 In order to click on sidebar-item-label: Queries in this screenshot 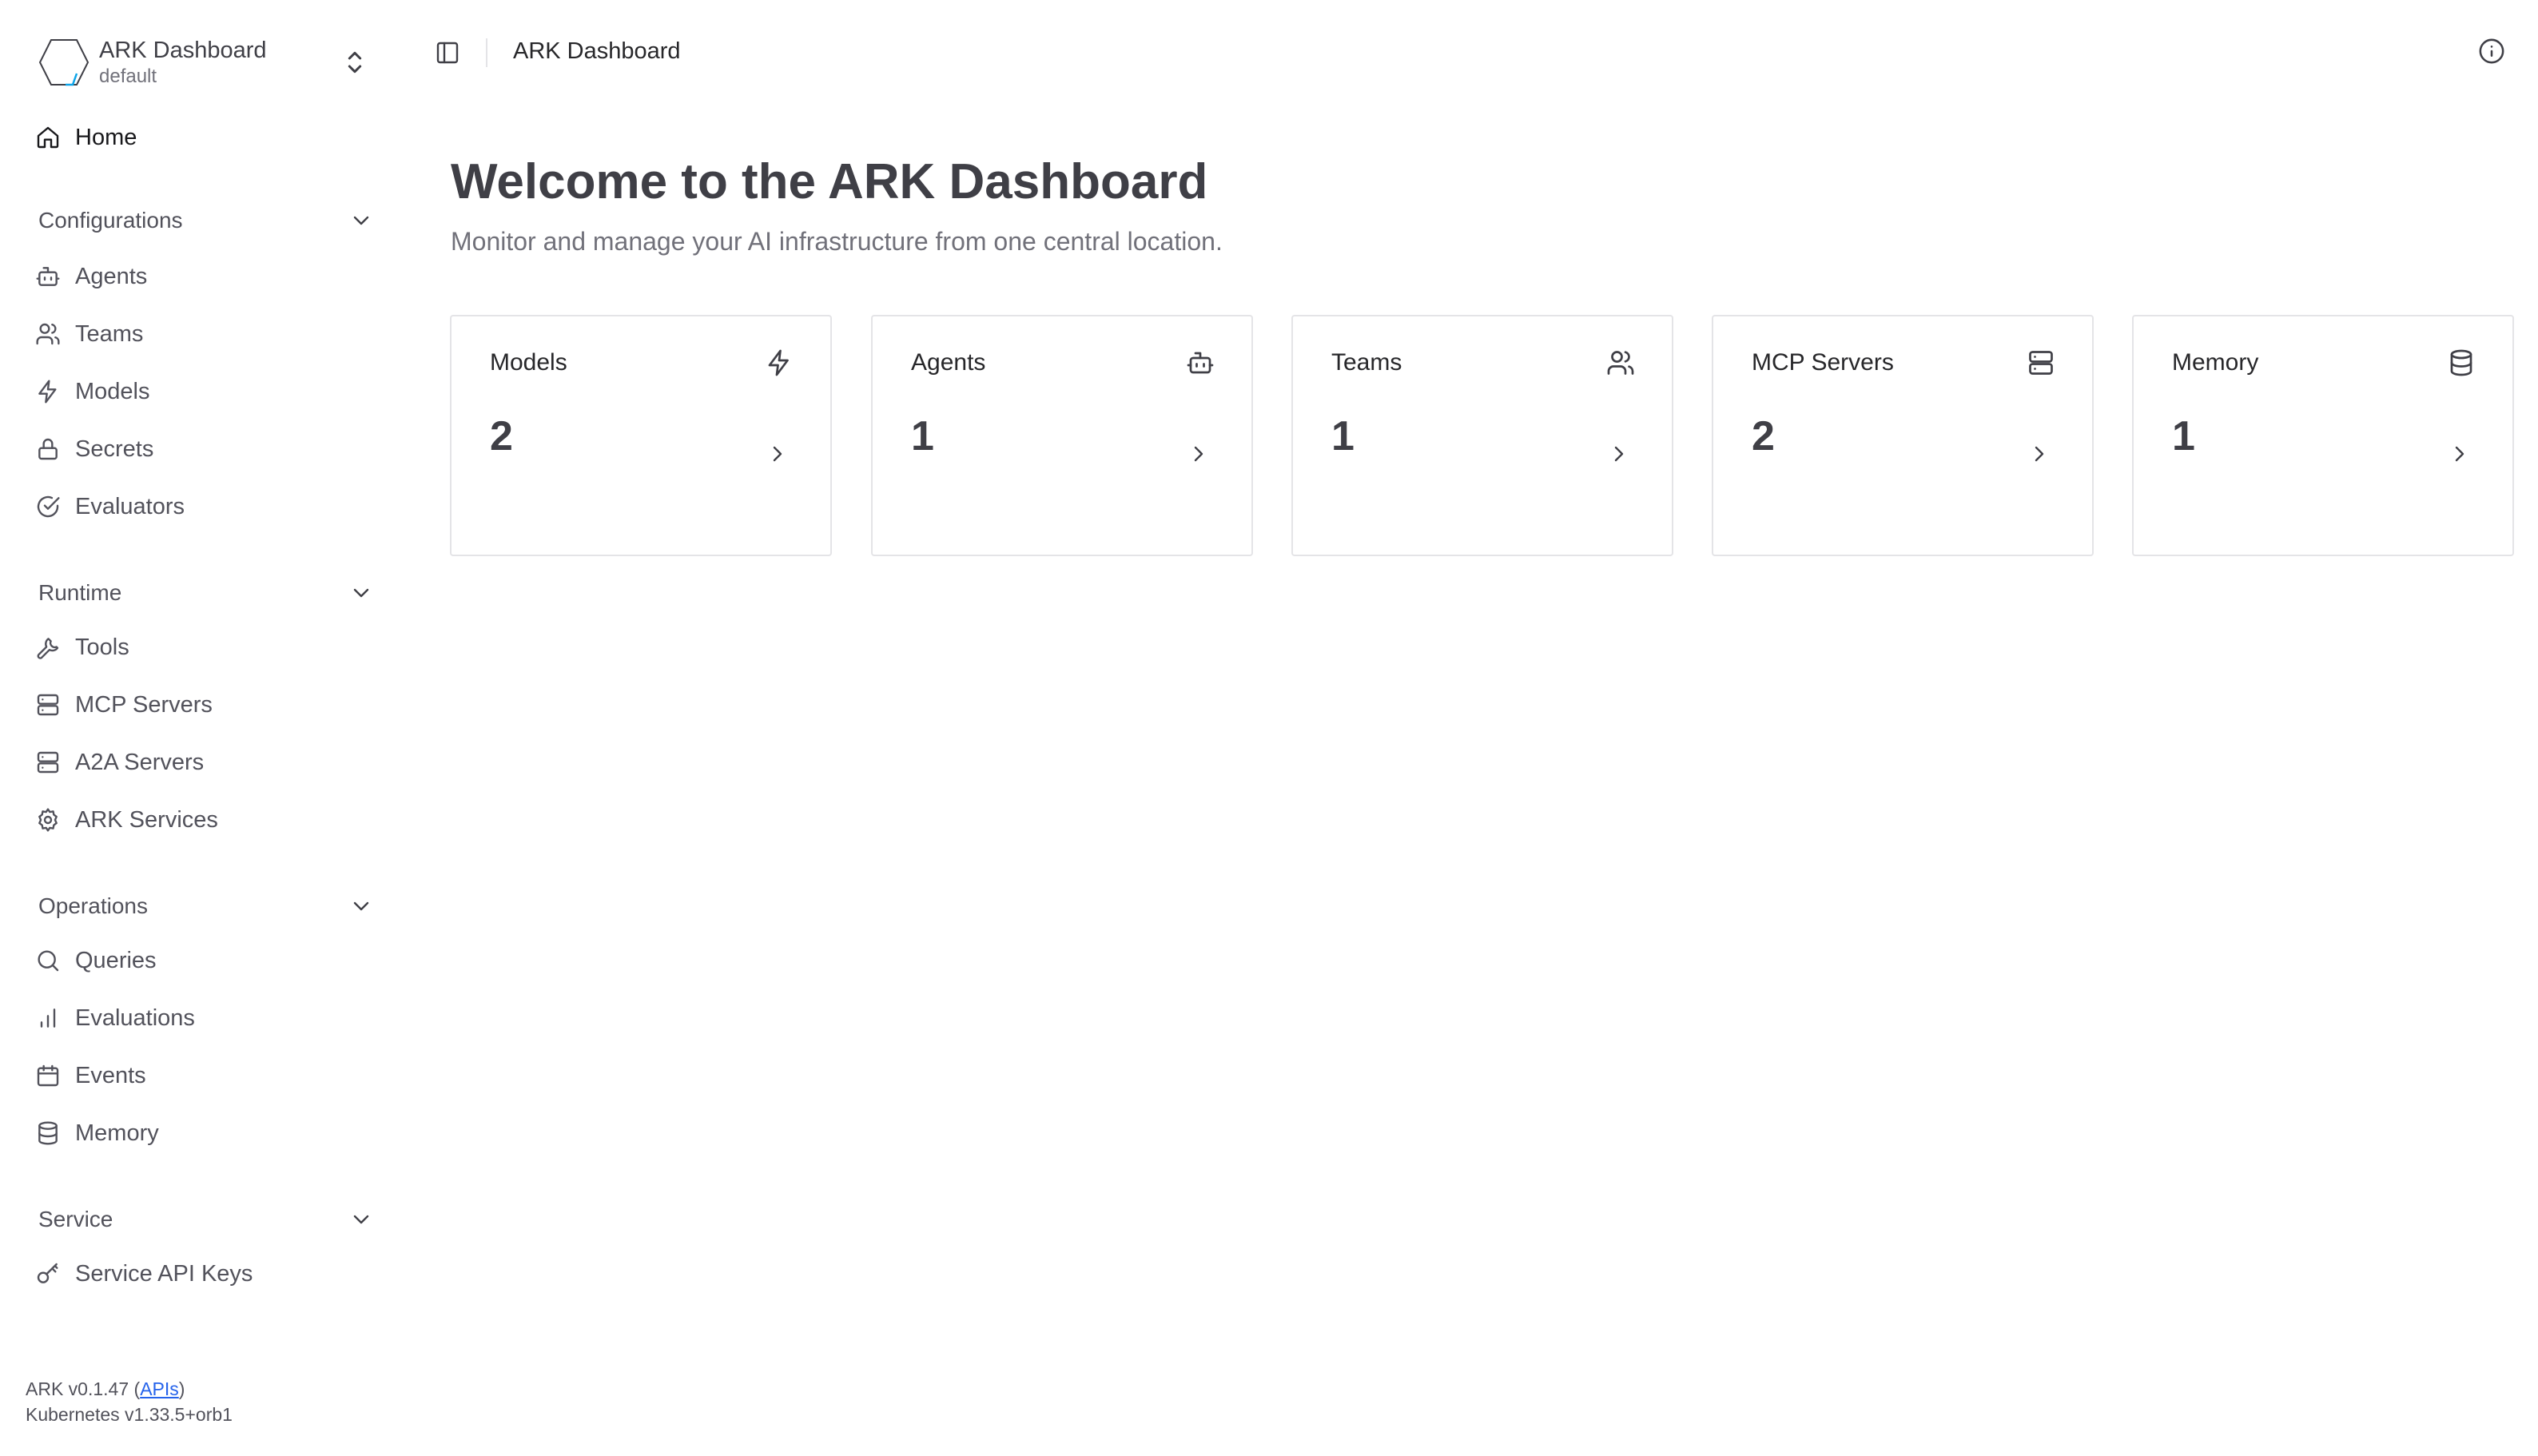, I will do `click(116, 960)`.